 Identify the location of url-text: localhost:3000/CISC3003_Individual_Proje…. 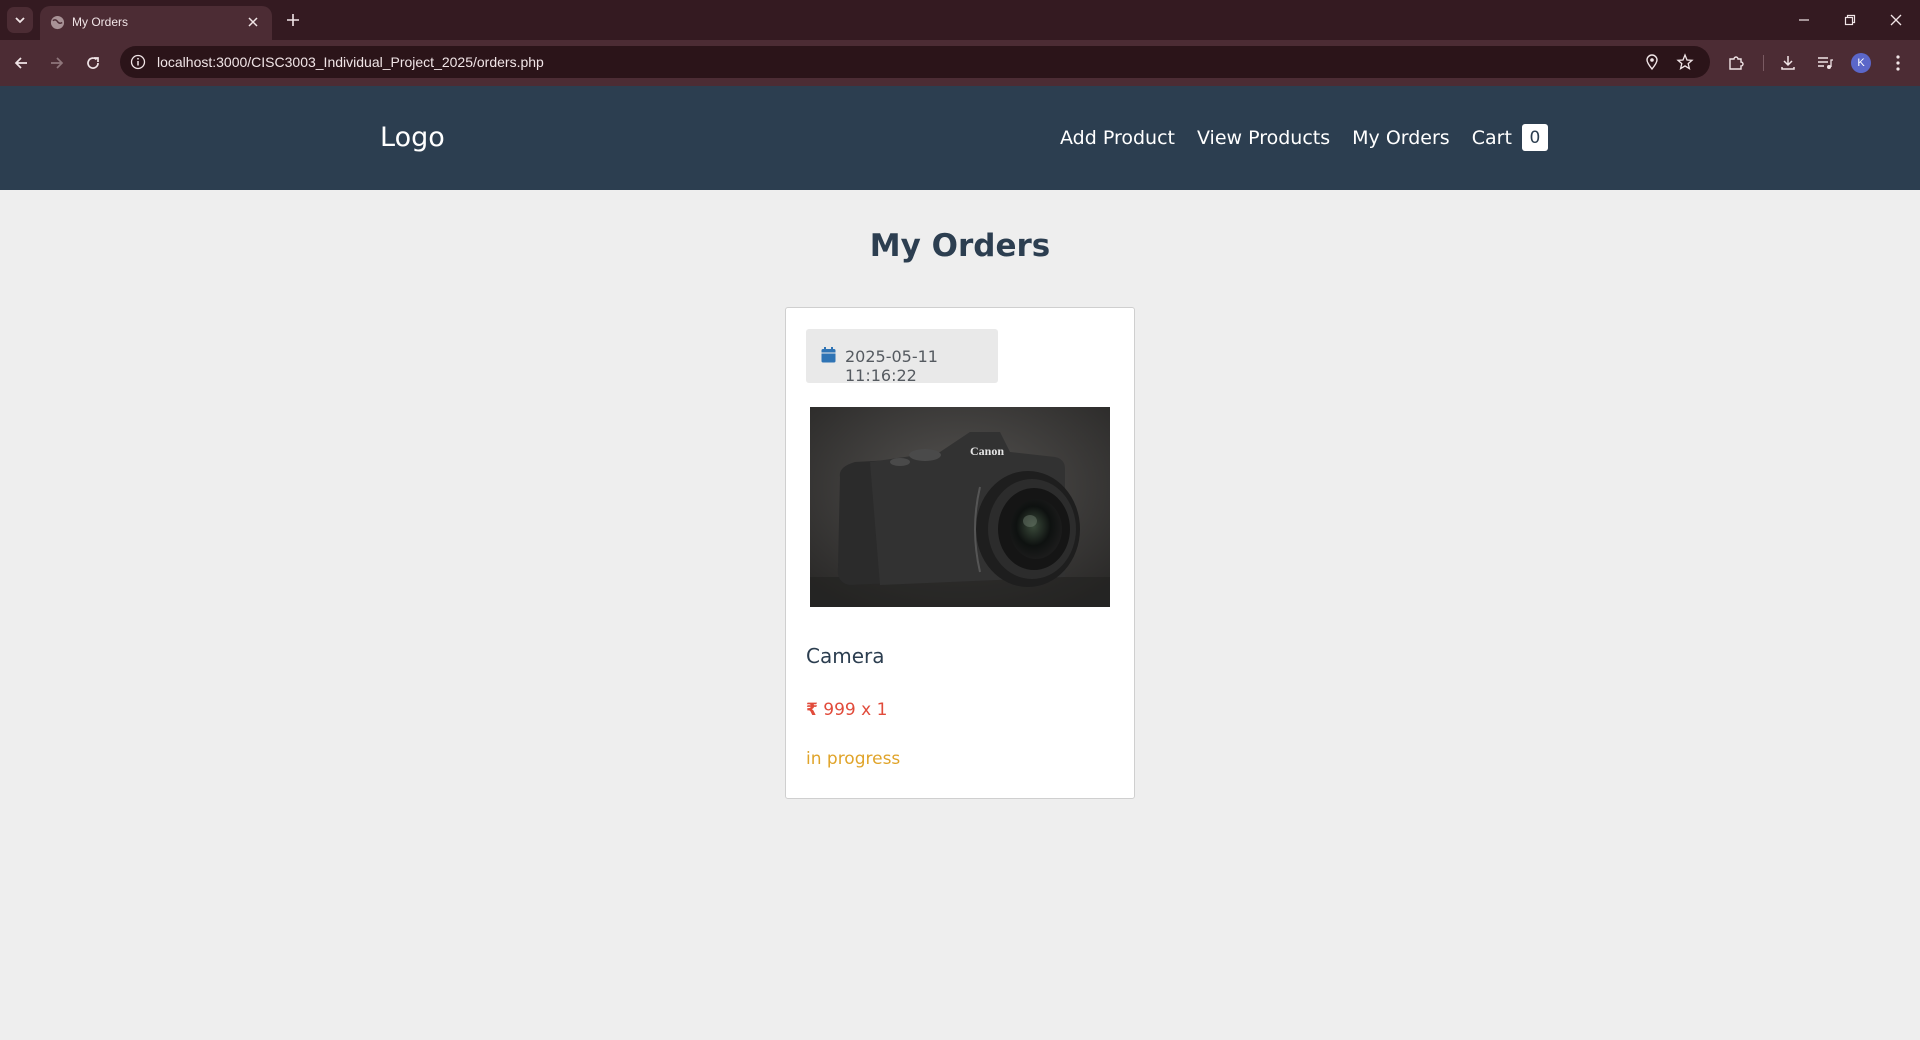
(350, 62).